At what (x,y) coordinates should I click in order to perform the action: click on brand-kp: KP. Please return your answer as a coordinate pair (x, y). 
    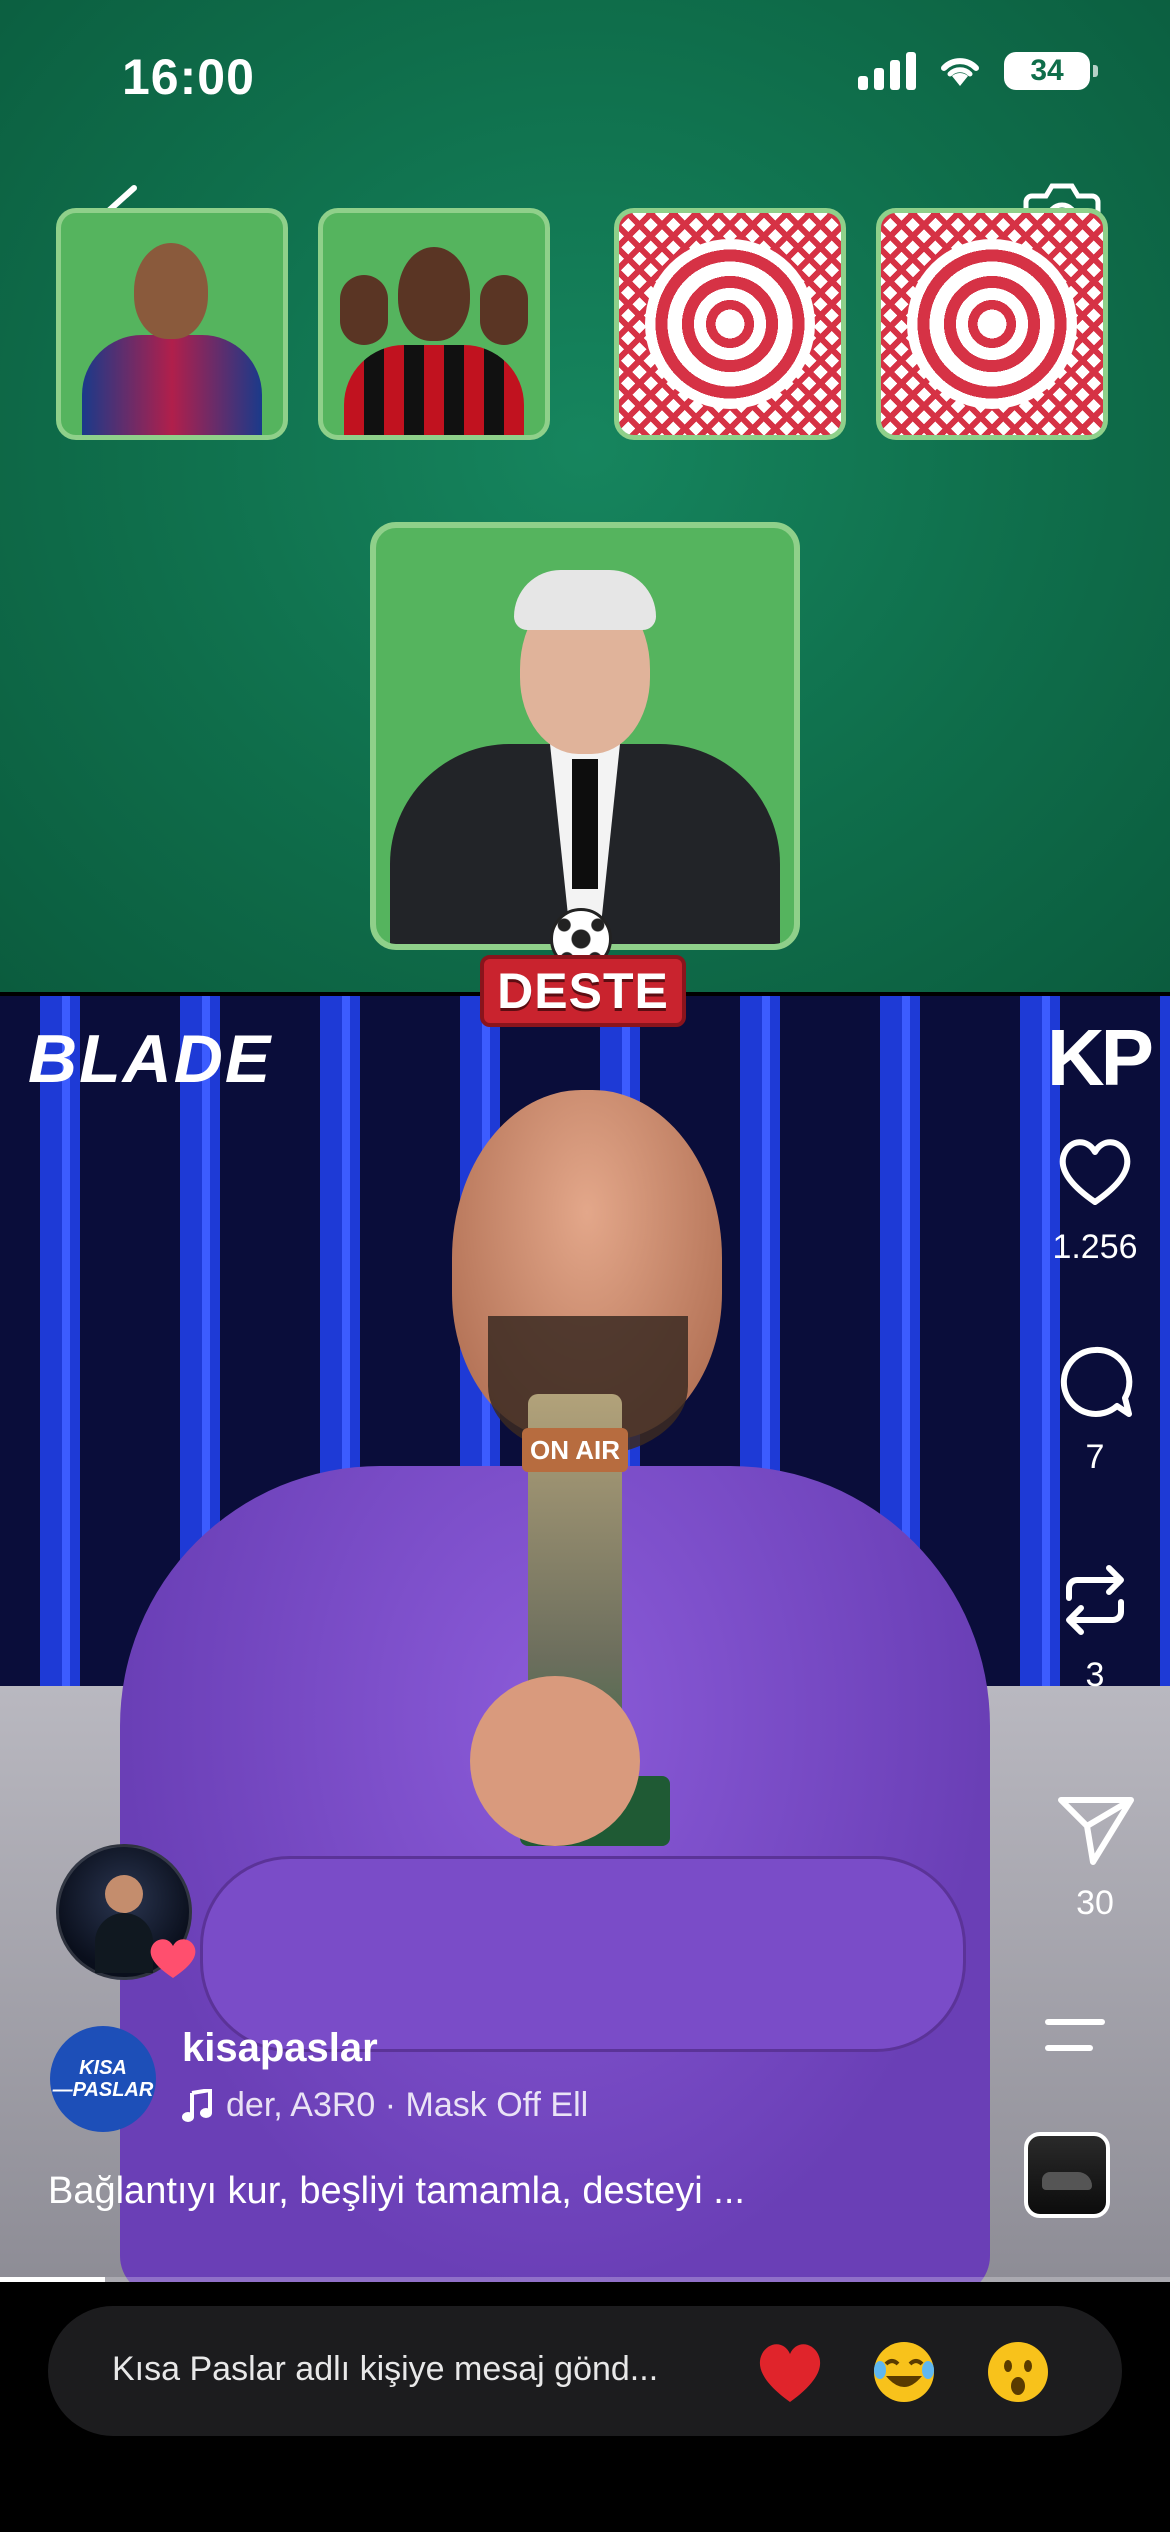
    Looking at the image, I should click on (1100, 1057).